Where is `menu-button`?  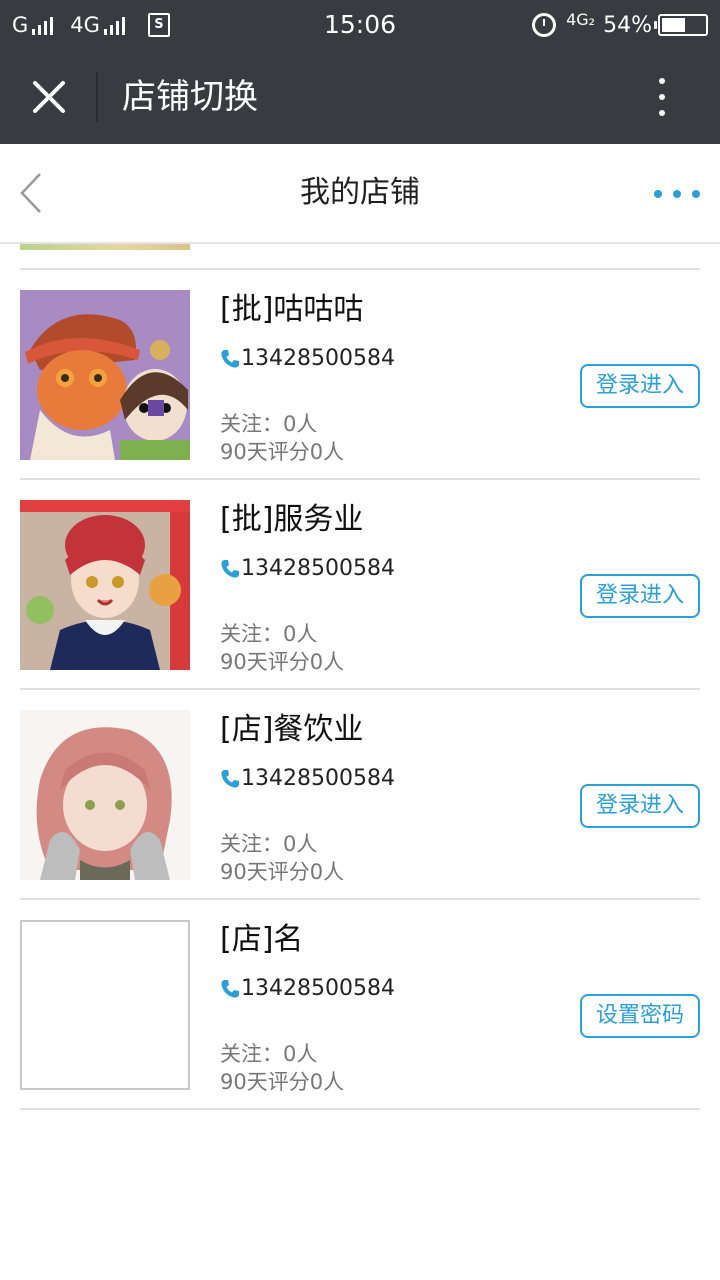 menu-button is located at coordinates (662, 97).